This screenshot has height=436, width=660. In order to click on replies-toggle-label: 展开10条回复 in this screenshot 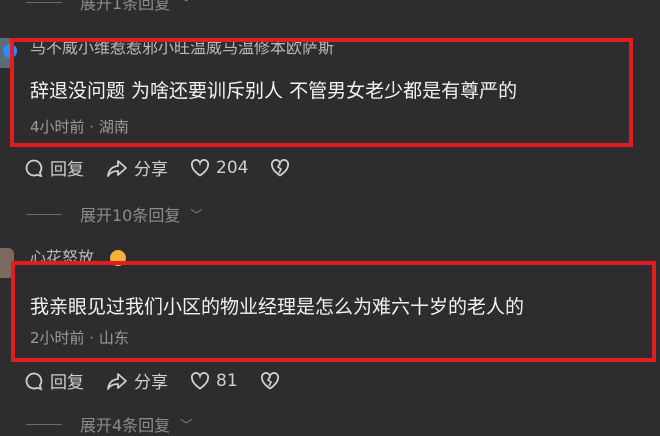, I will do `click(130, 215)`.